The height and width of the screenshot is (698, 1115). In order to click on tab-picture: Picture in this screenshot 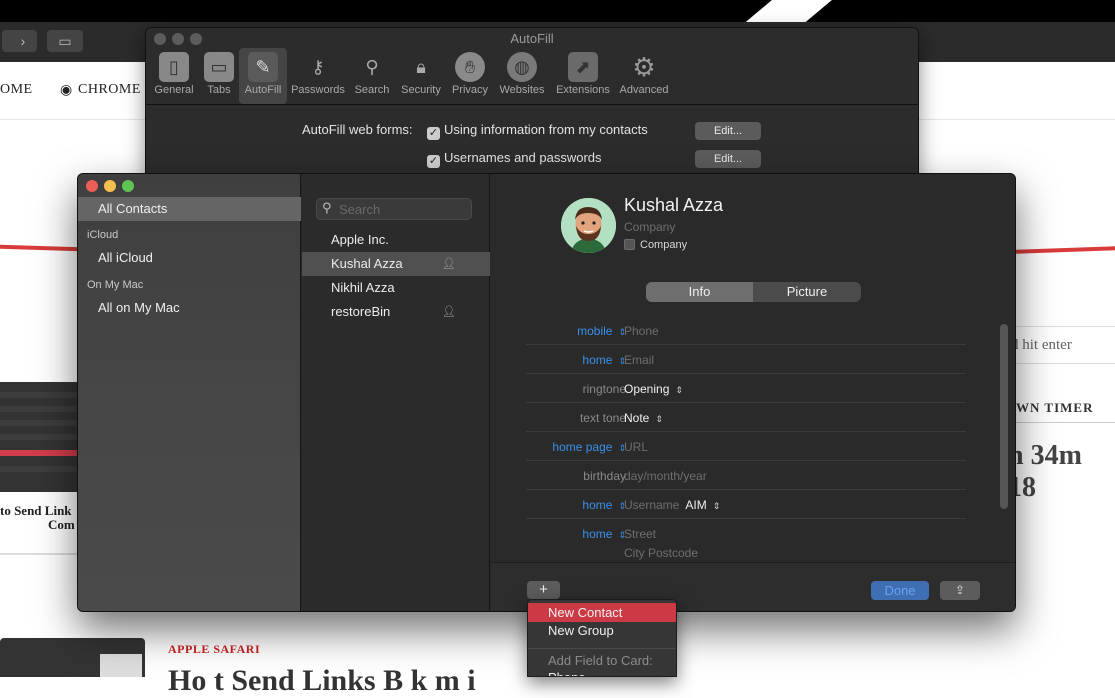, I will do `click(807, 292)`.